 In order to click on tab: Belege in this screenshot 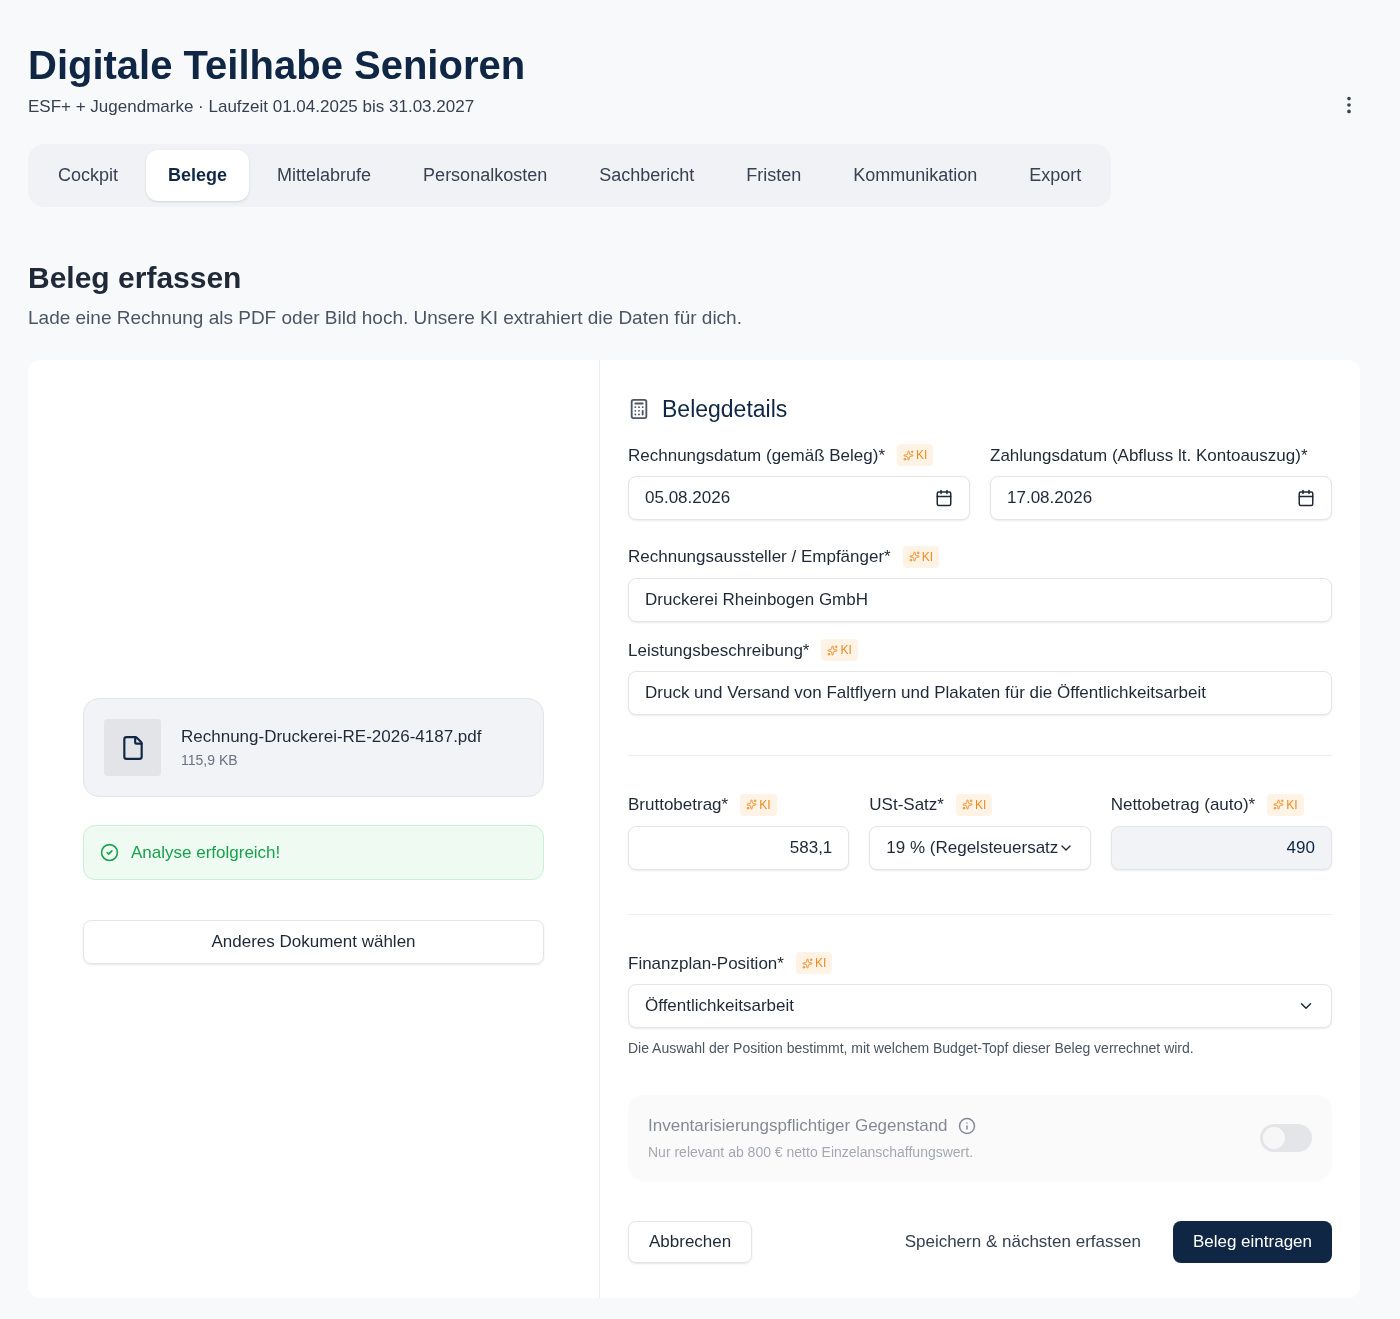, I will do `click(198, 175)`.